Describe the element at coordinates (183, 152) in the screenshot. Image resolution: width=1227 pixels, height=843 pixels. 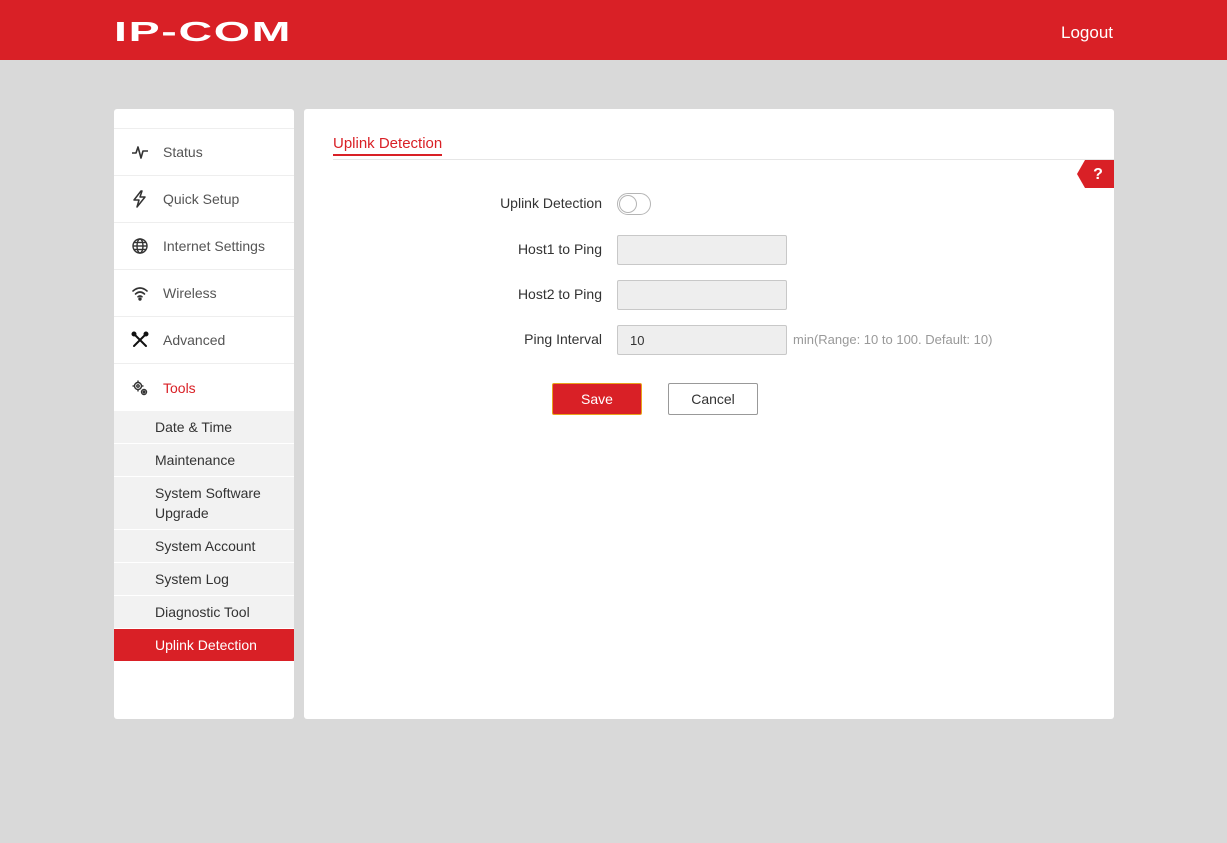
I see `sidebar-item-label: Status` at that location.